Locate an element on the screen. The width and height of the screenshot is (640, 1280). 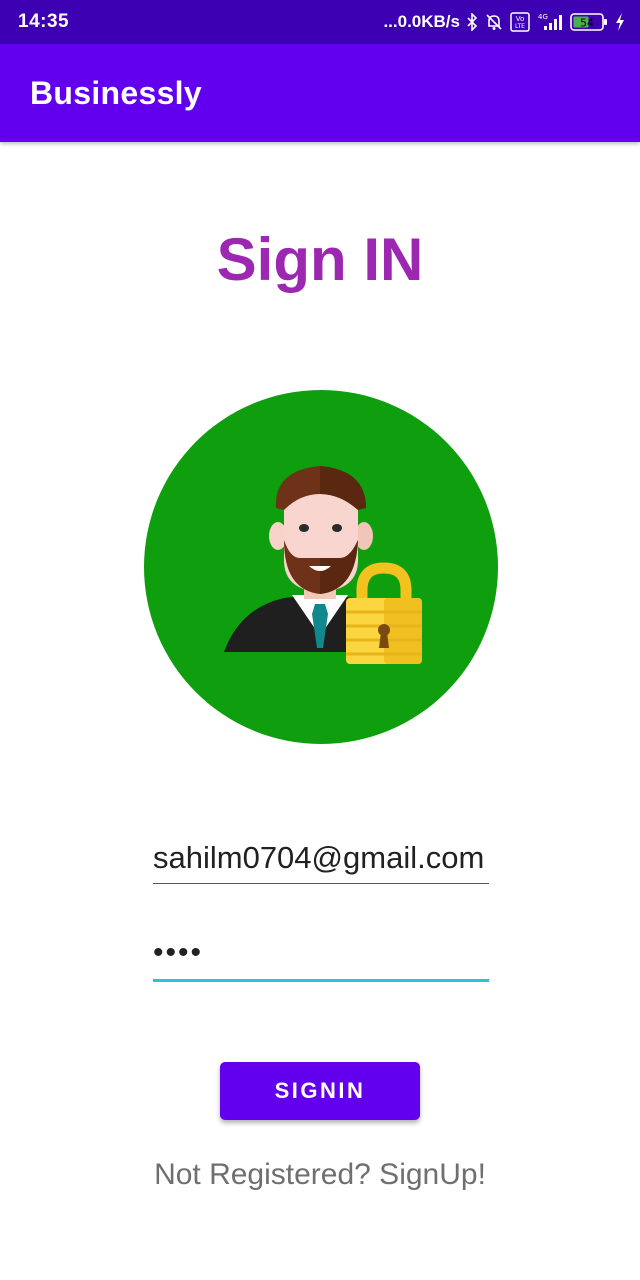
charging-icon is located at coordinates (620, 22).